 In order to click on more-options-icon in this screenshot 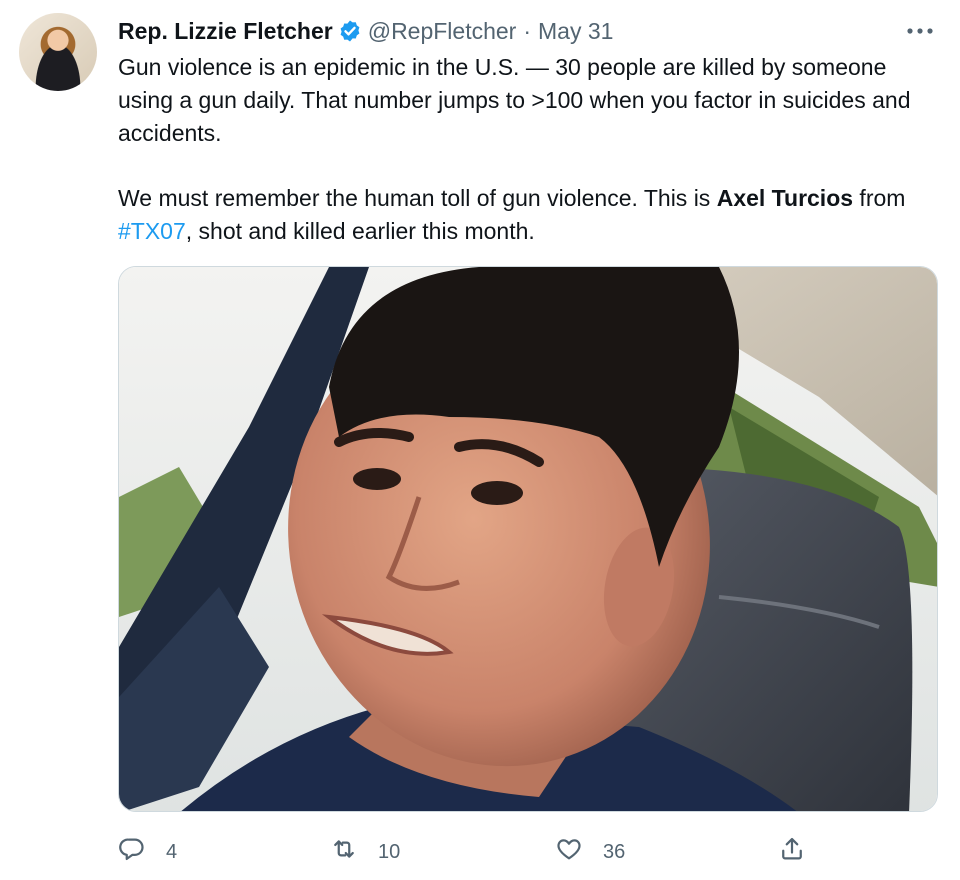, I will do `click(920, 31)`.